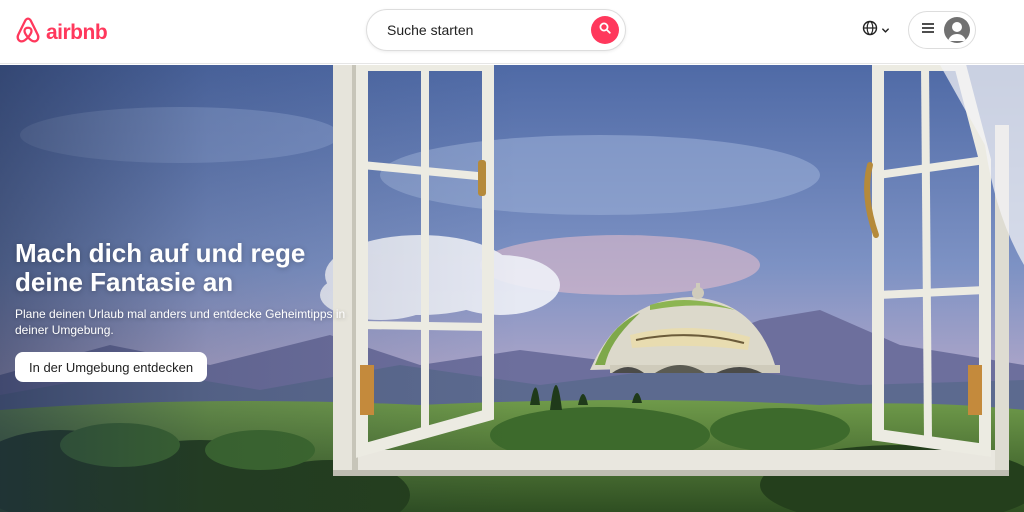 The image size is (1024, 512). I want to click on search-button, so click(605, 30).